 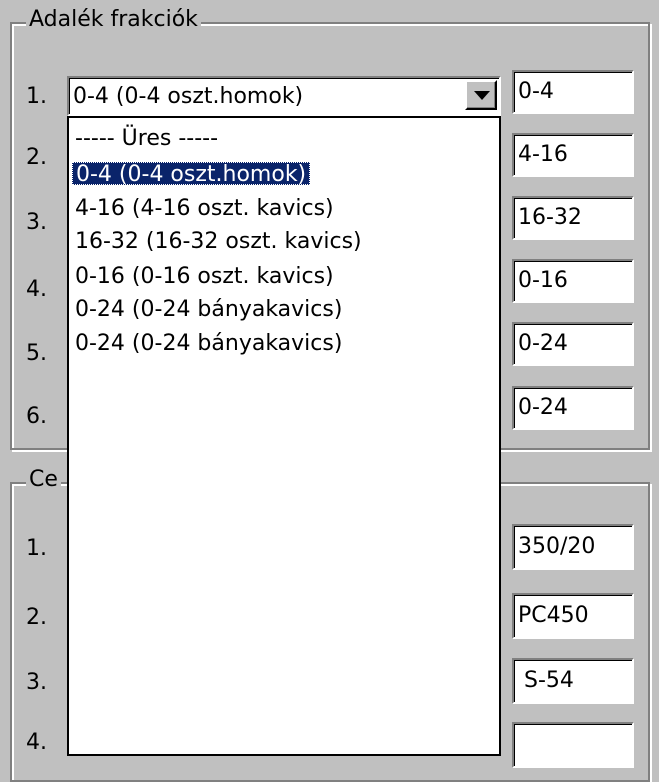 What do you see at coordinates (573, 155) in the screenshot?
I see `fraction-code-field-2: 4-16` at bounding box center [573, 155].